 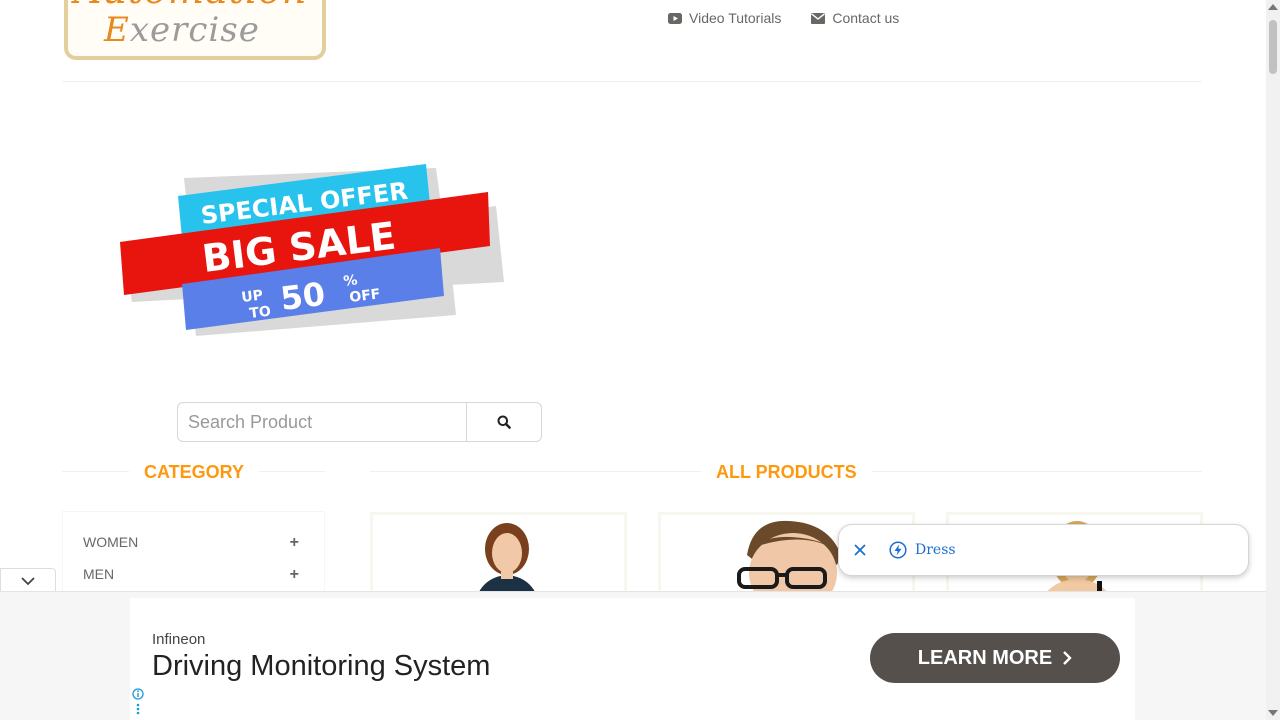 I want to click on category-item-label: WOMEN, so click(x=111, y=542).